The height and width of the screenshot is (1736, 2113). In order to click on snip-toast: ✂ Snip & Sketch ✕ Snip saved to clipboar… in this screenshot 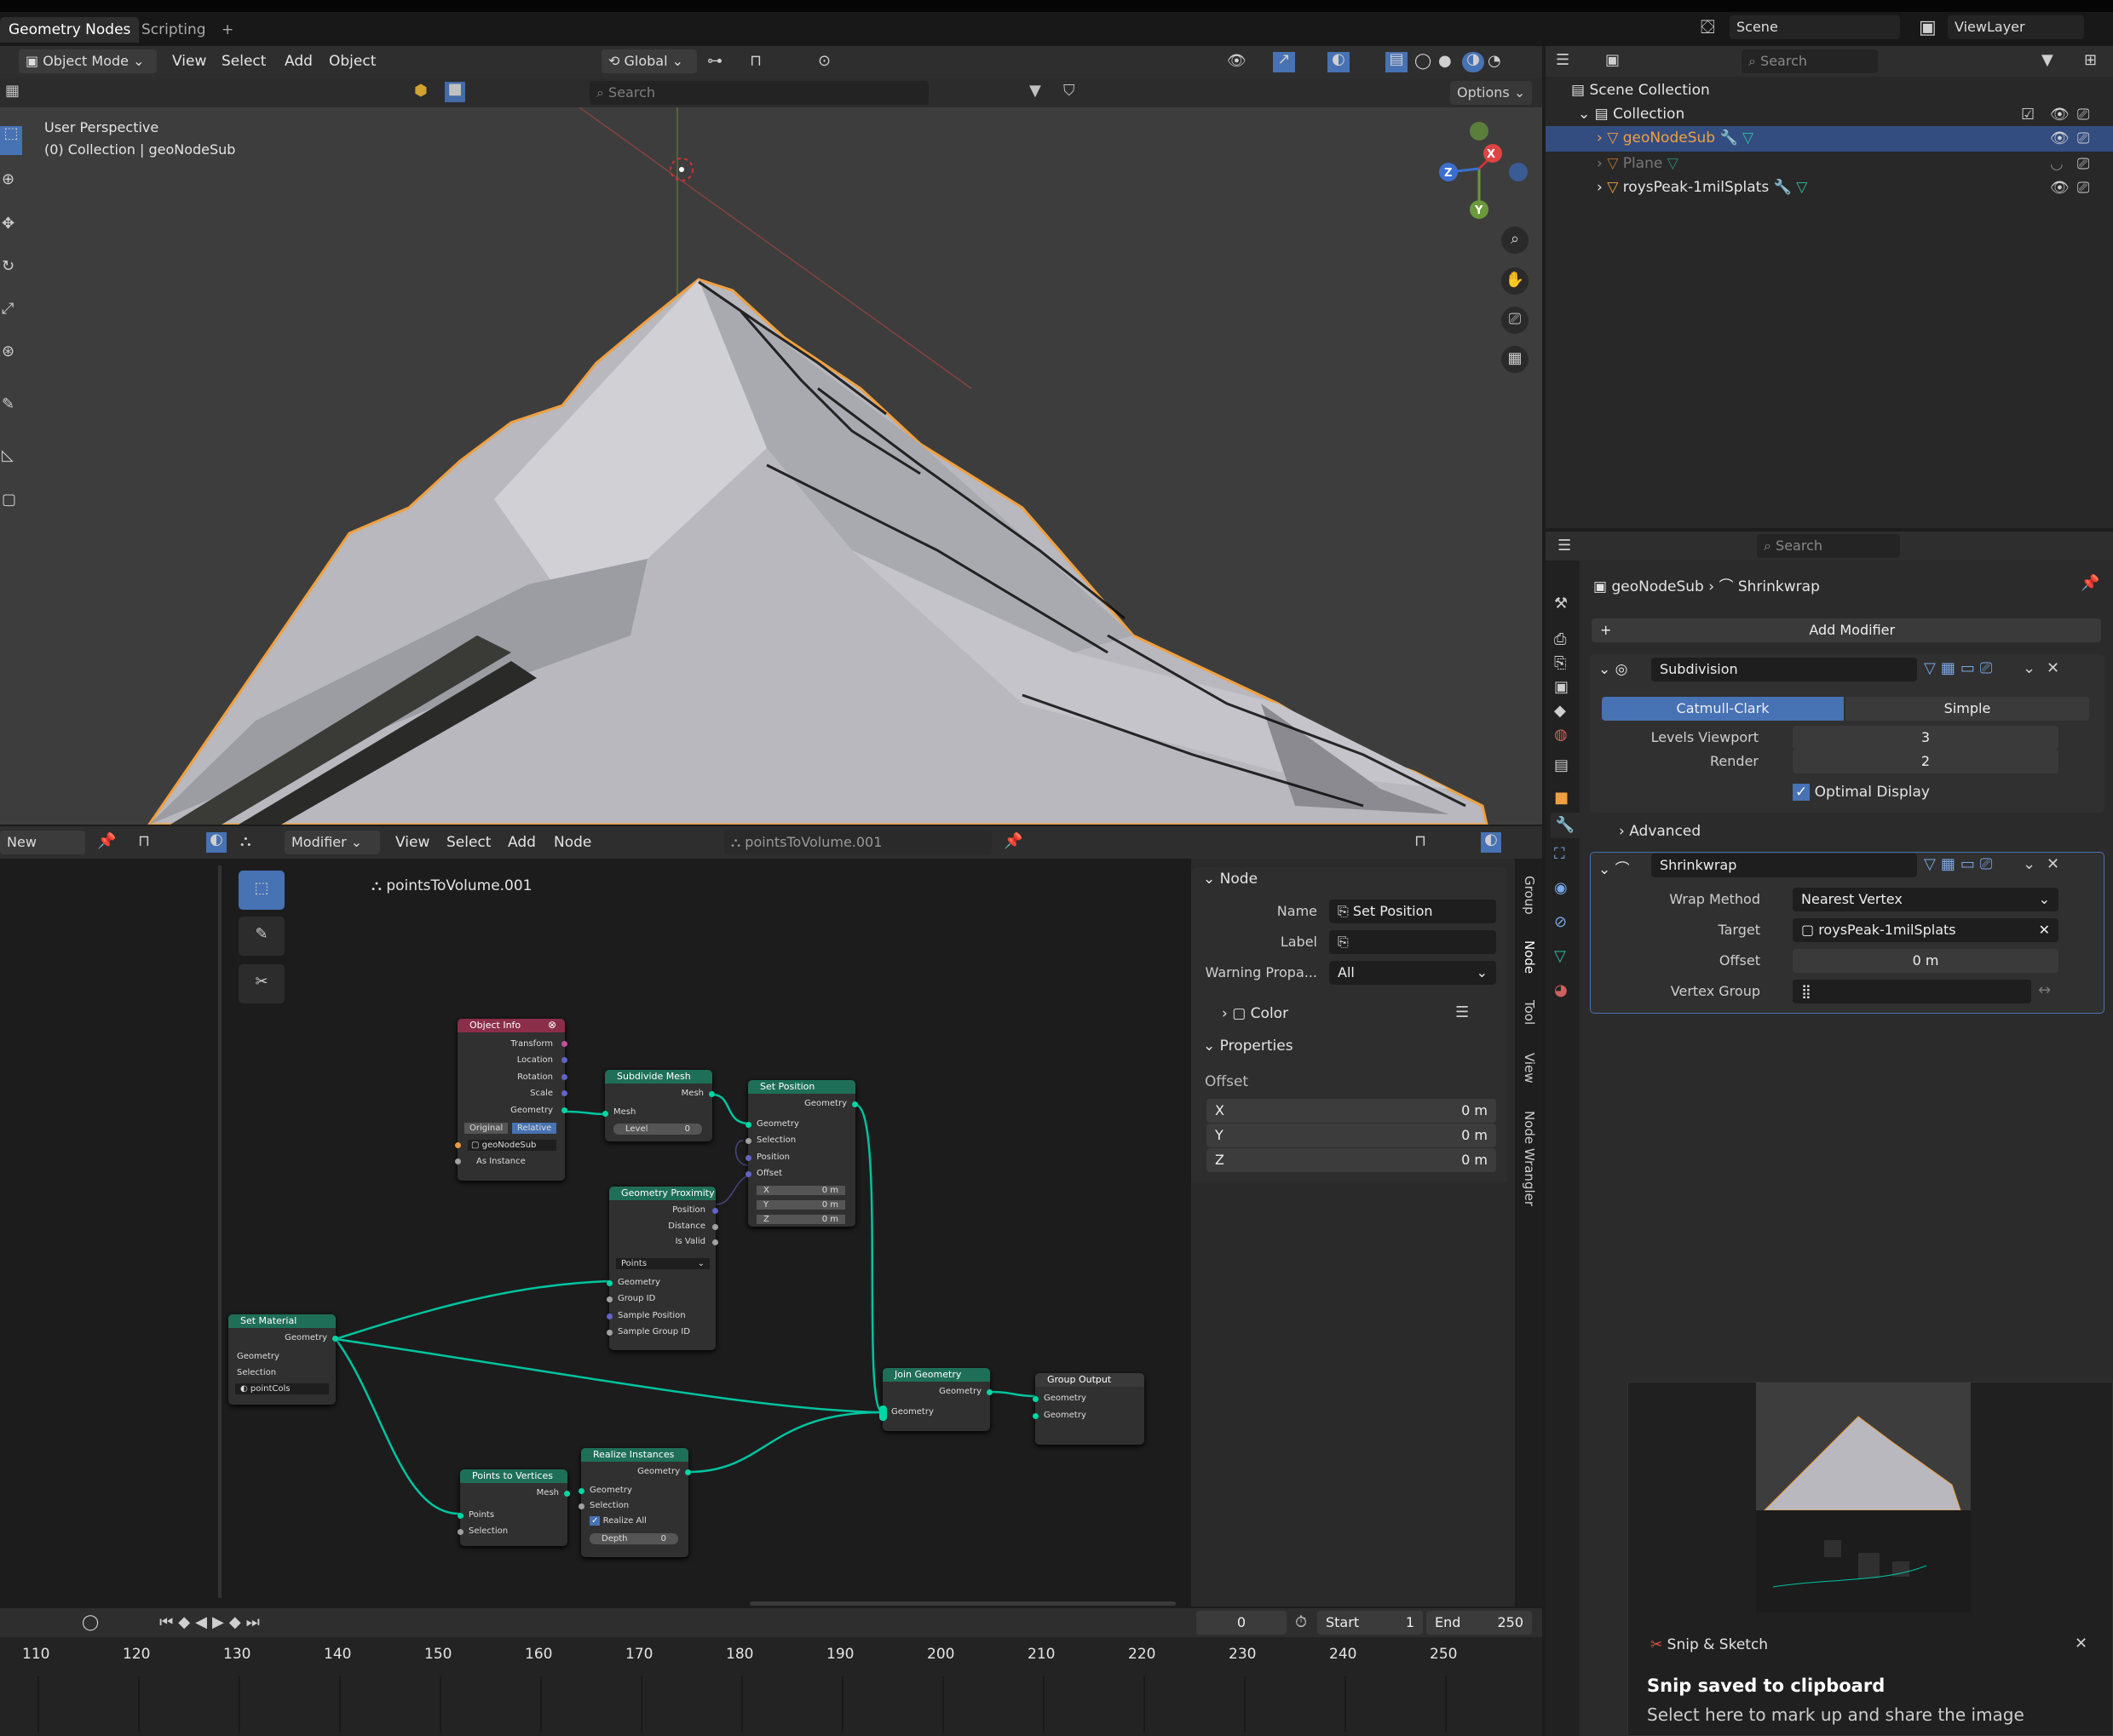, I will do `click(1870, 1559)`.